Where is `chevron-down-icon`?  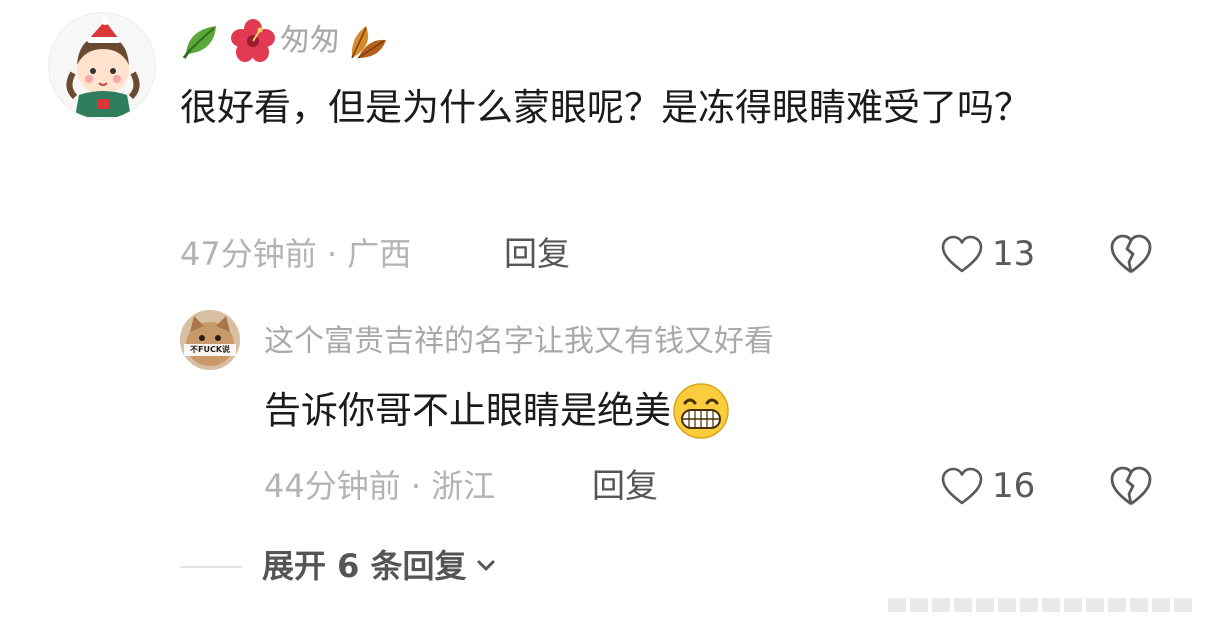
chevron-down-icon is located at coordinates (486, 565).